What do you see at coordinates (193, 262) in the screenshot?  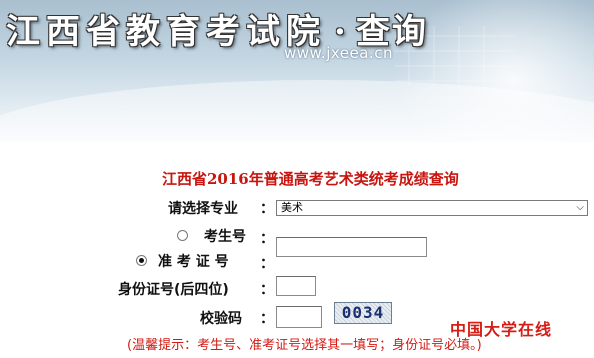 I see `admission-ticket-label: 准 考 证 号` at bounding box center [193, 262].